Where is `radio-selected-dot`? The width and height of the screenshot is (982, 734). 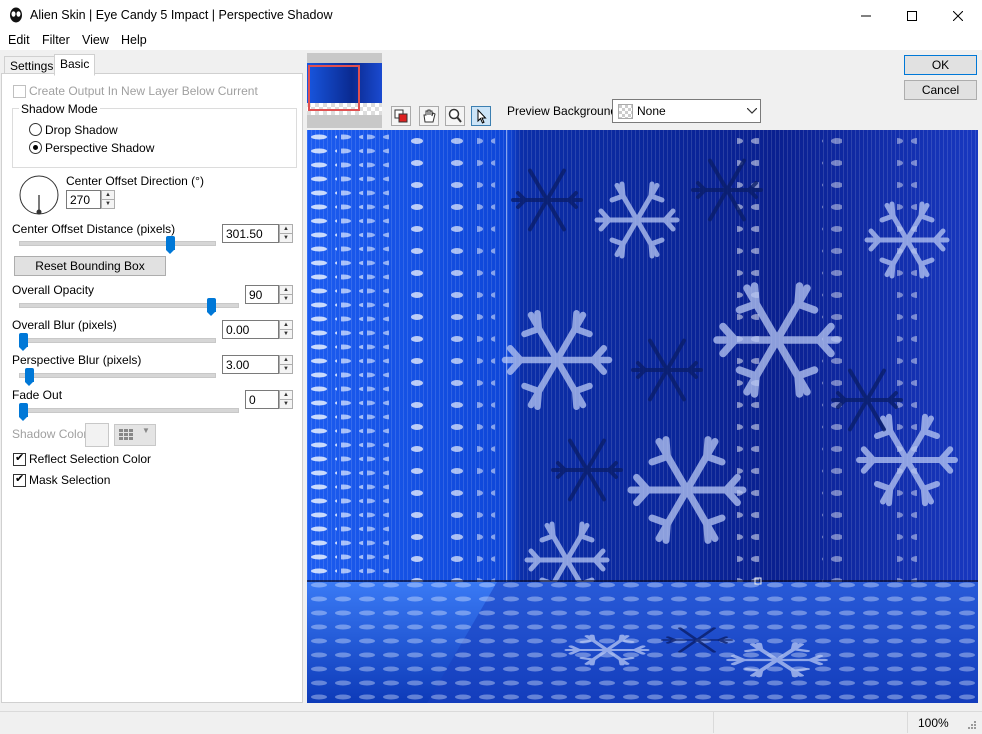
radio-selected-dot is located at coordinates (35, 147).